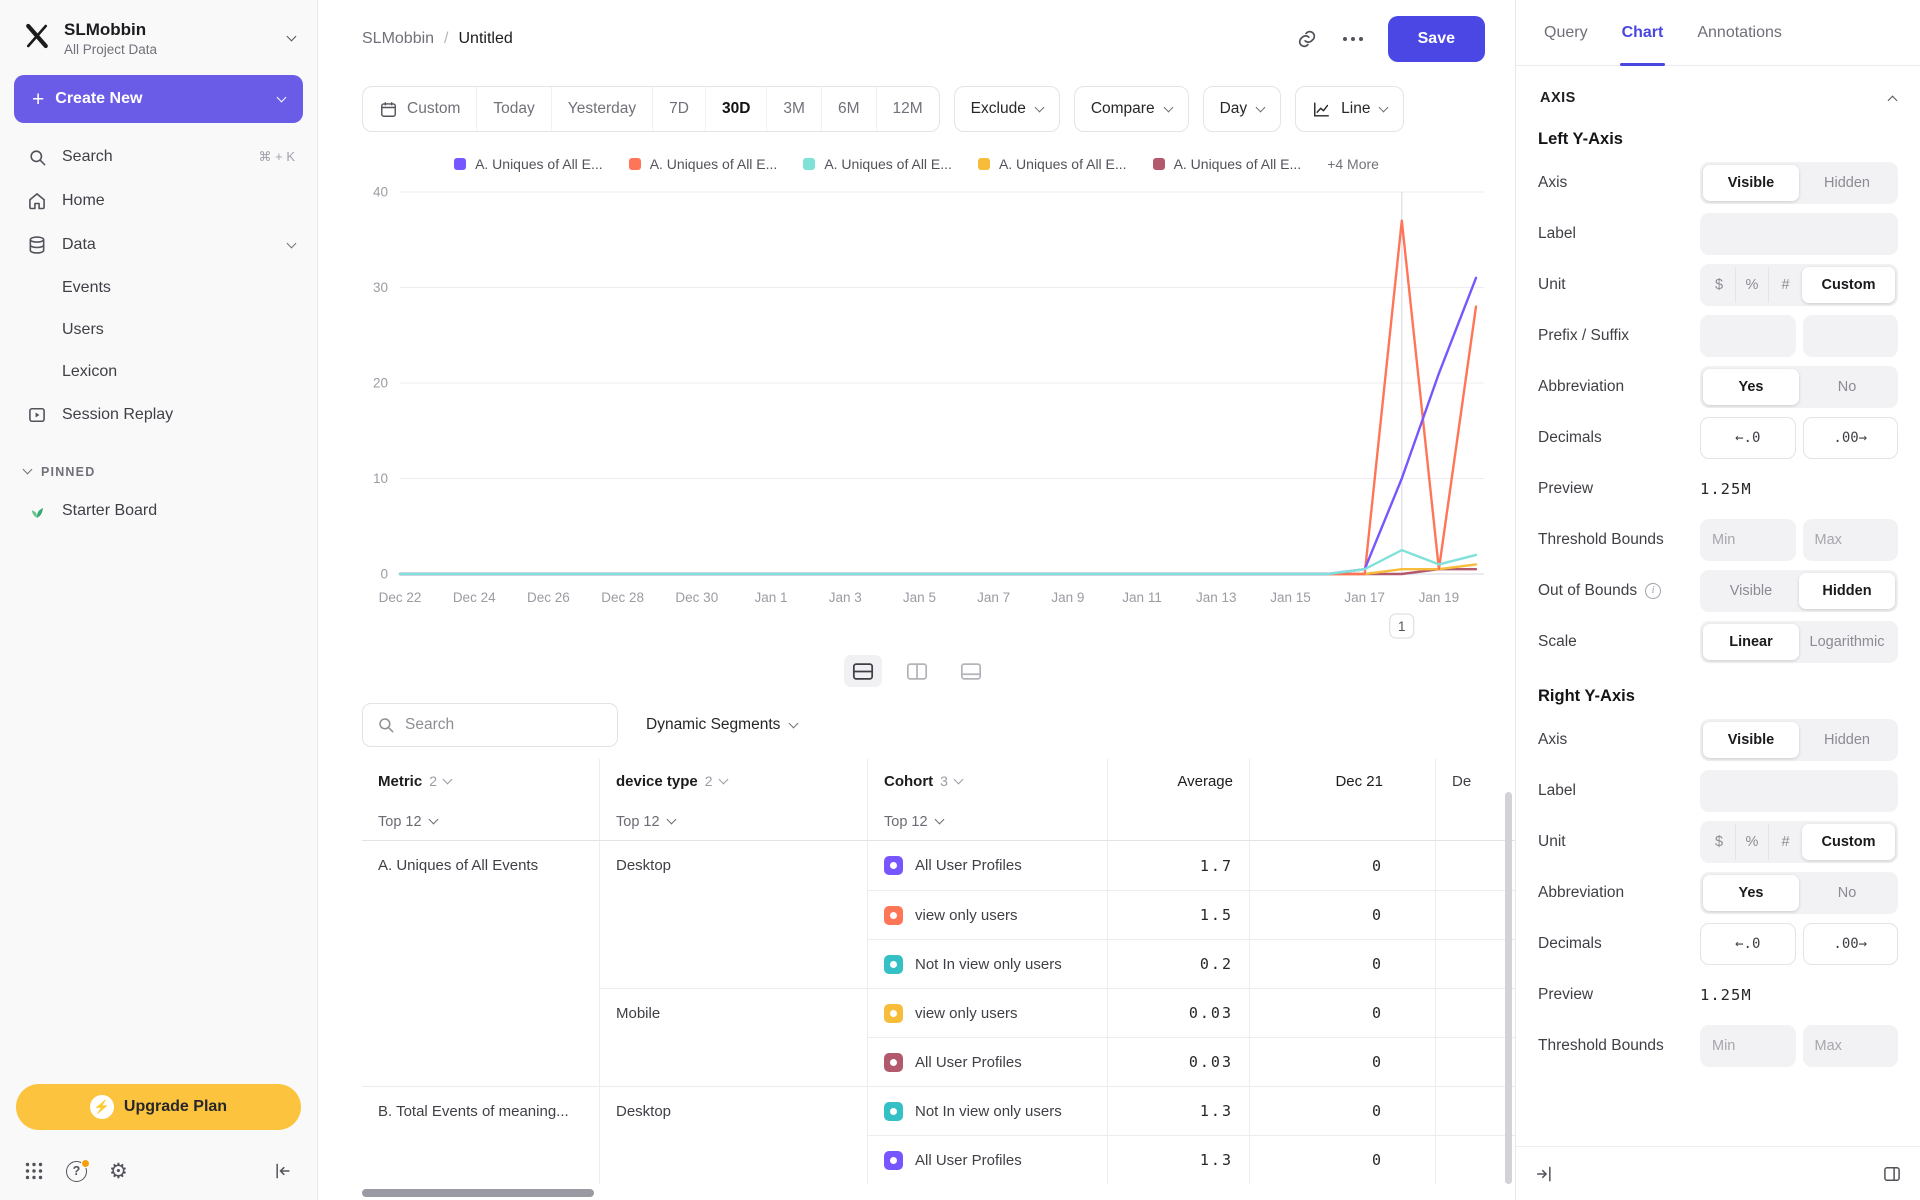 This screenshot has width=1920, height=1200. I want to click on dynamic-segments-dropdown: Dynamic Segments, so click(722, 725).